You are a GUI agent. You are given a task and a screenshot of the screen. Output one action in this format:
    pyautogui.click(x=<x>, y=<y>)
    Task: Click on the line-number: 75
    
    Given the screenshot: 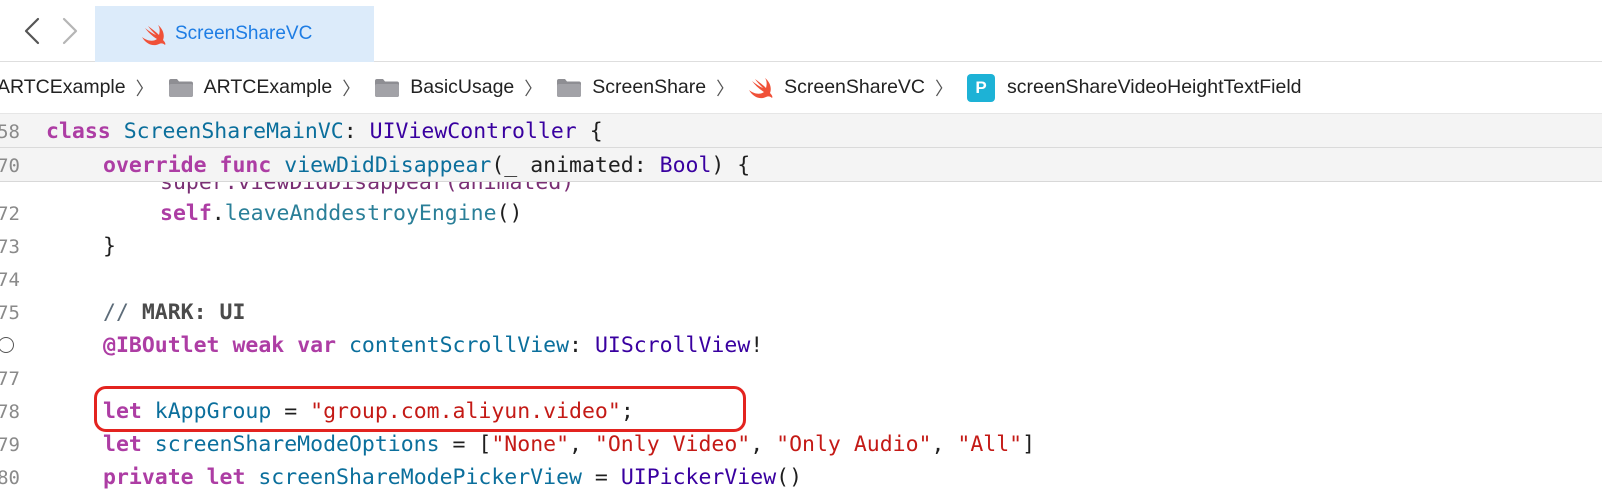 What is the action you would take?
    pyautogui.click(x=10, y=312)
    